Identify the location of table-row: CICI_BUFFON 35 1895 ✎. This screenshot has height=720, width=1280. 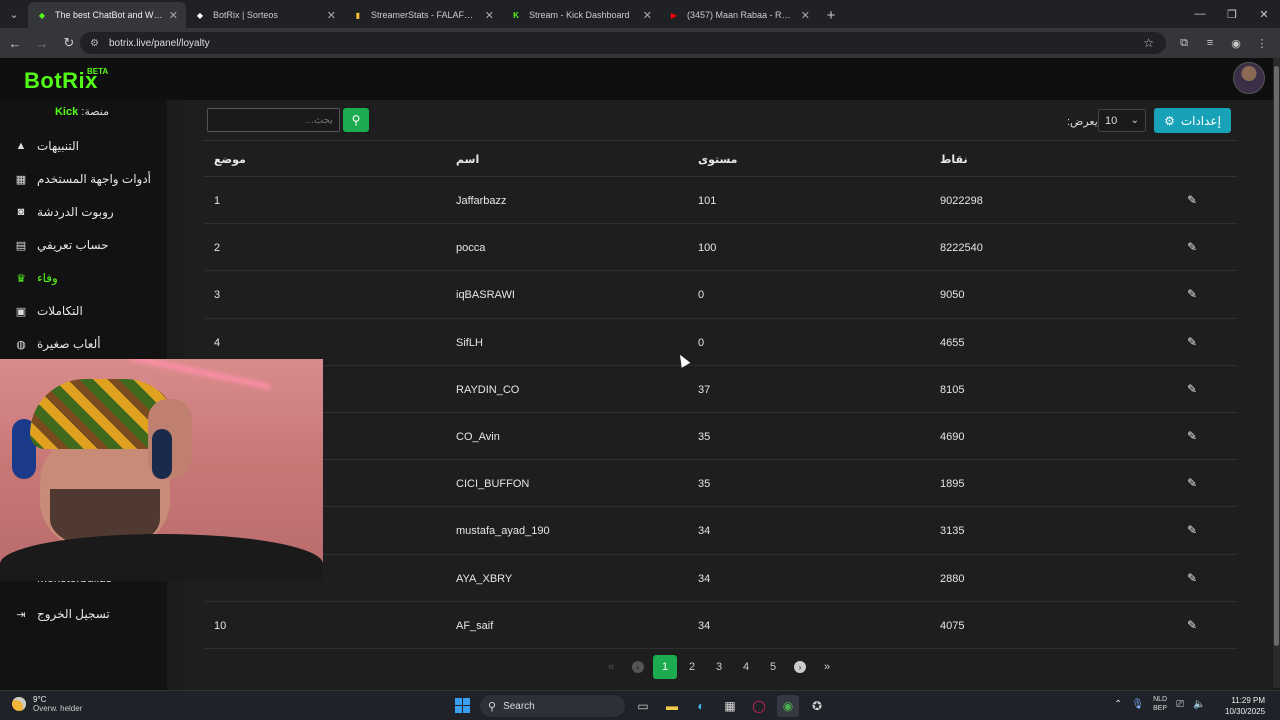
(720, 484).